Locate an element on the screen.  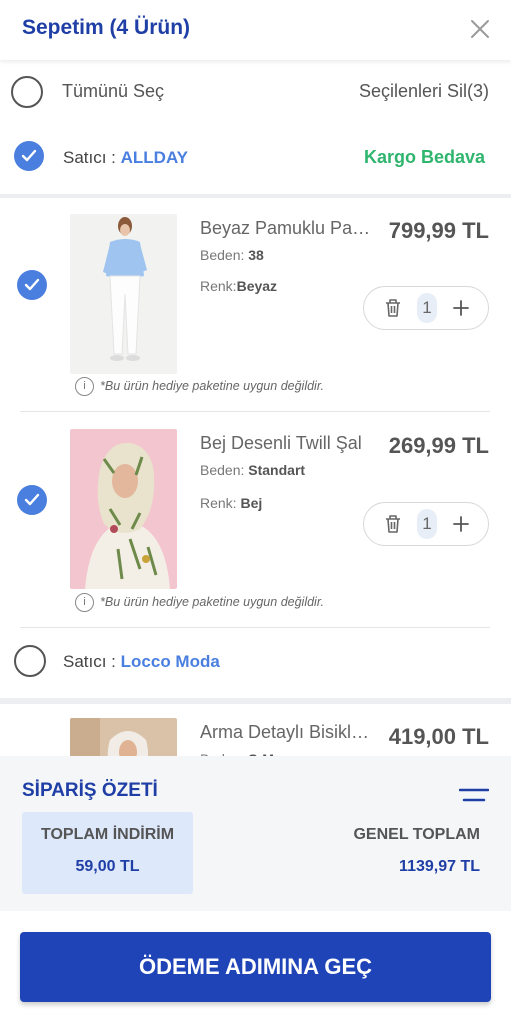
product-price: 269,99 TL is located at coordinates (438, 445).